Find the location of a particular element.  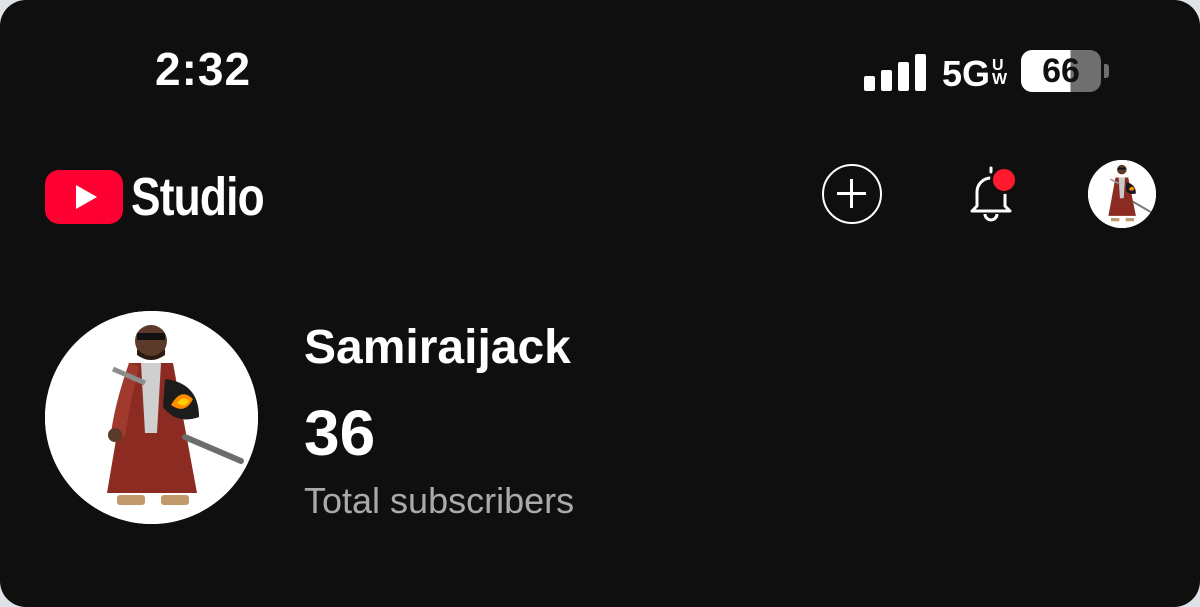

subscriber-label: Total subscribers is located at coordinates (439, 500).